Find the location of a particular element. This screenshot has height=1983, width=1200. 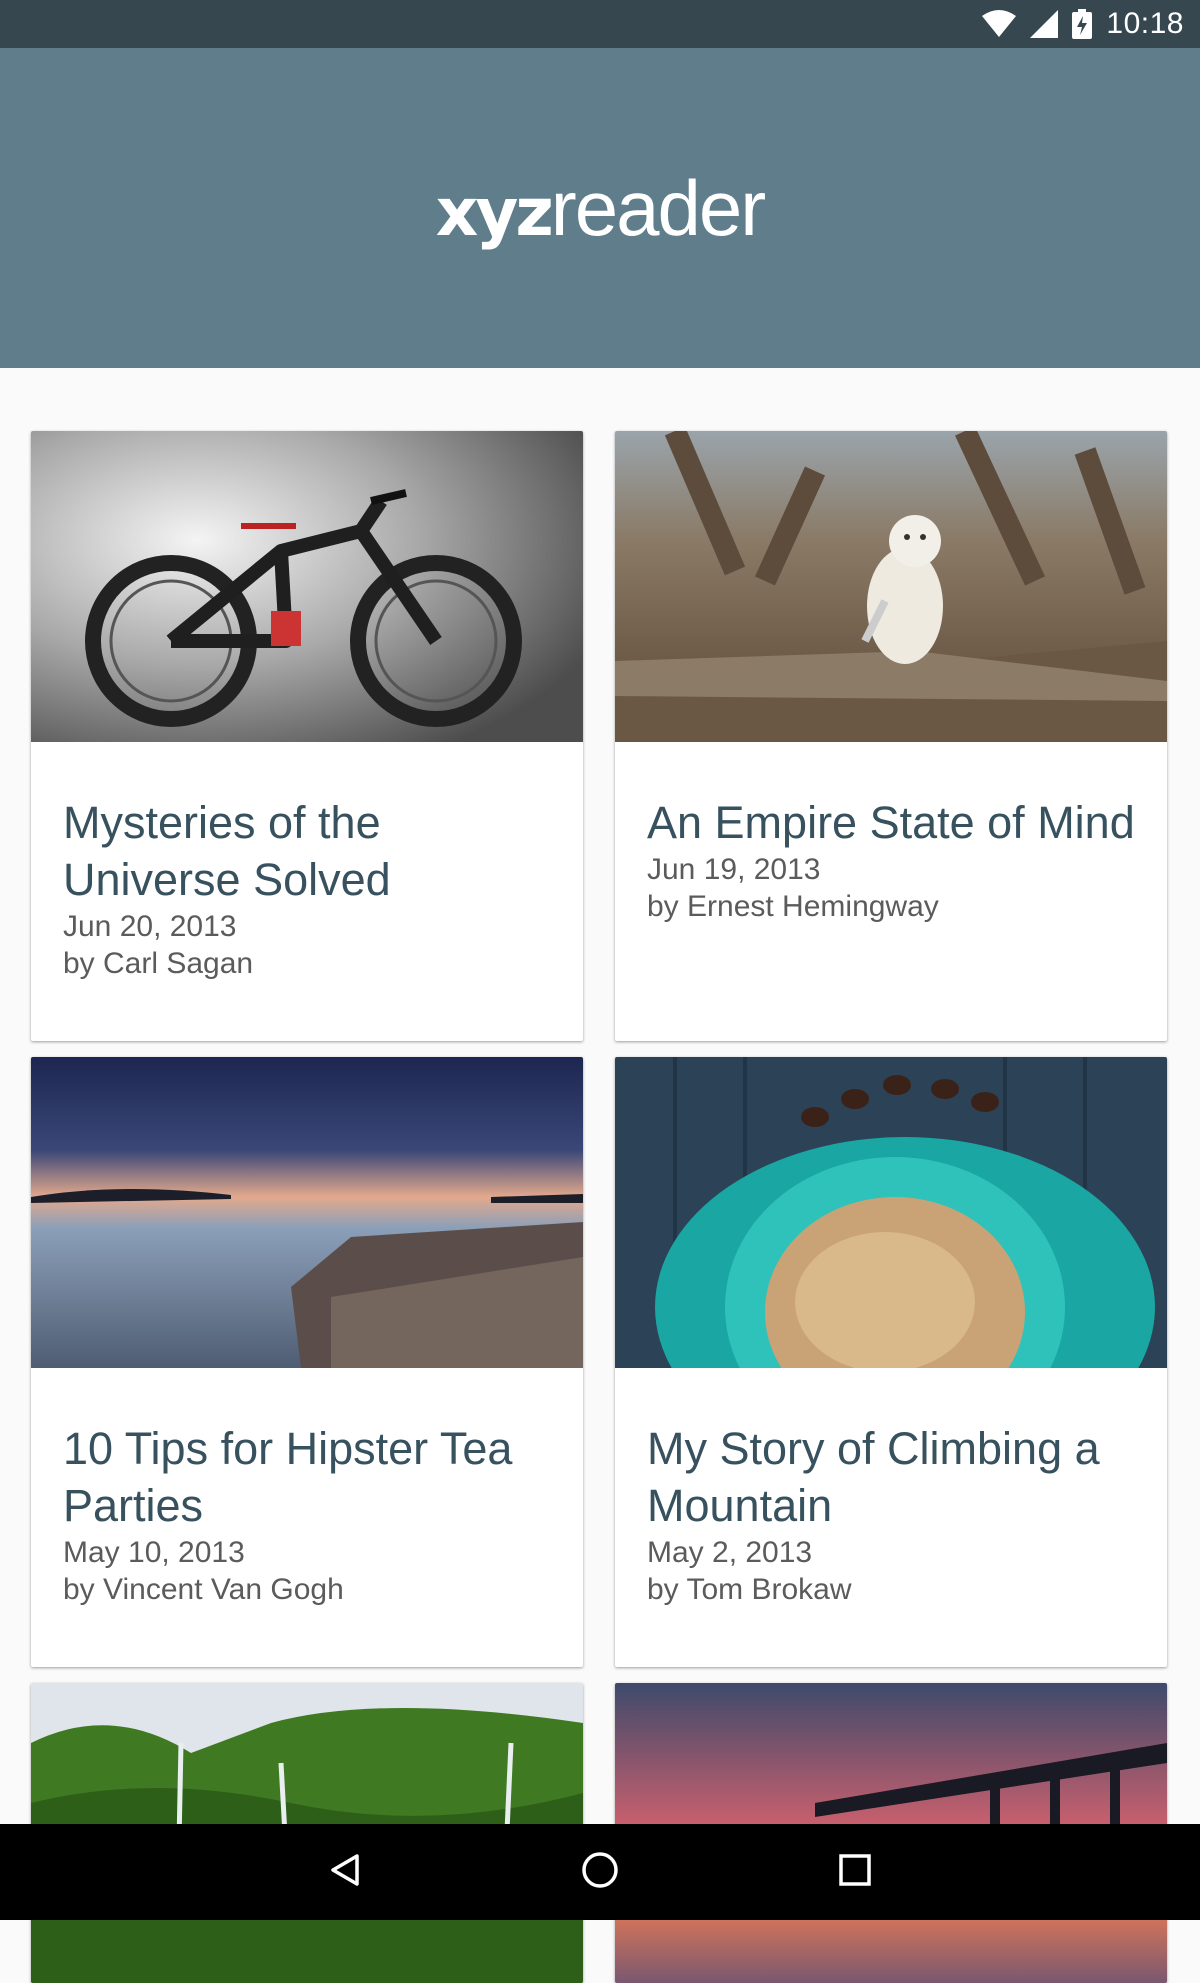

battery-charging-icon is located at coordinates (1082, 24).